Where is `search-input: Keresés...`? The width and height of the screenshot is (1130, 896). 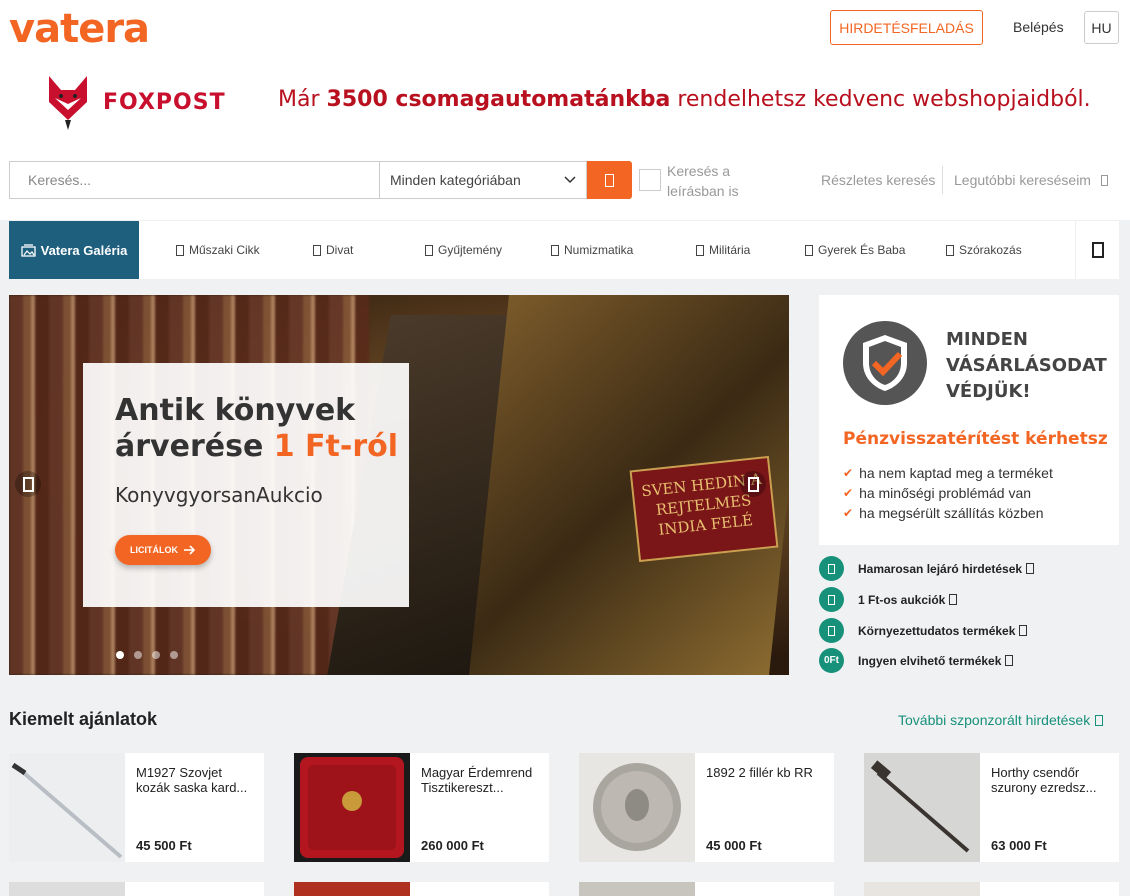 search-input: Keresés... is located at coordinates (194, 180).